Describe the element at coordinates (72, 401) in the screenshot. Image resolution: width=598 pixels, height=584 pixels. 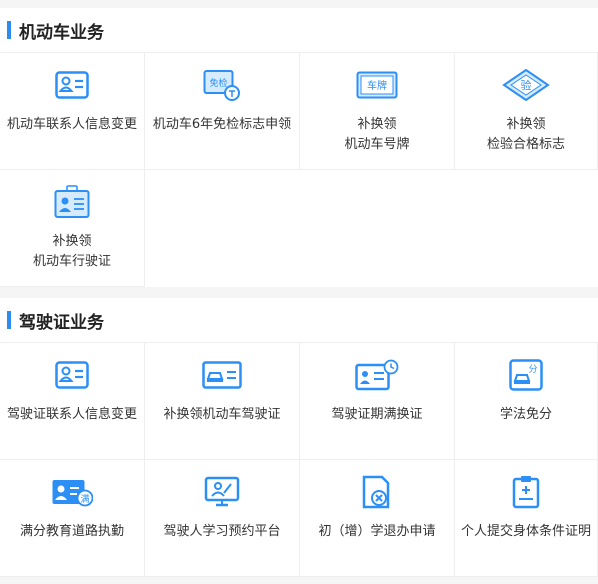
I see `license-contact-change: 驾驶证联系人信息变更` at that location.